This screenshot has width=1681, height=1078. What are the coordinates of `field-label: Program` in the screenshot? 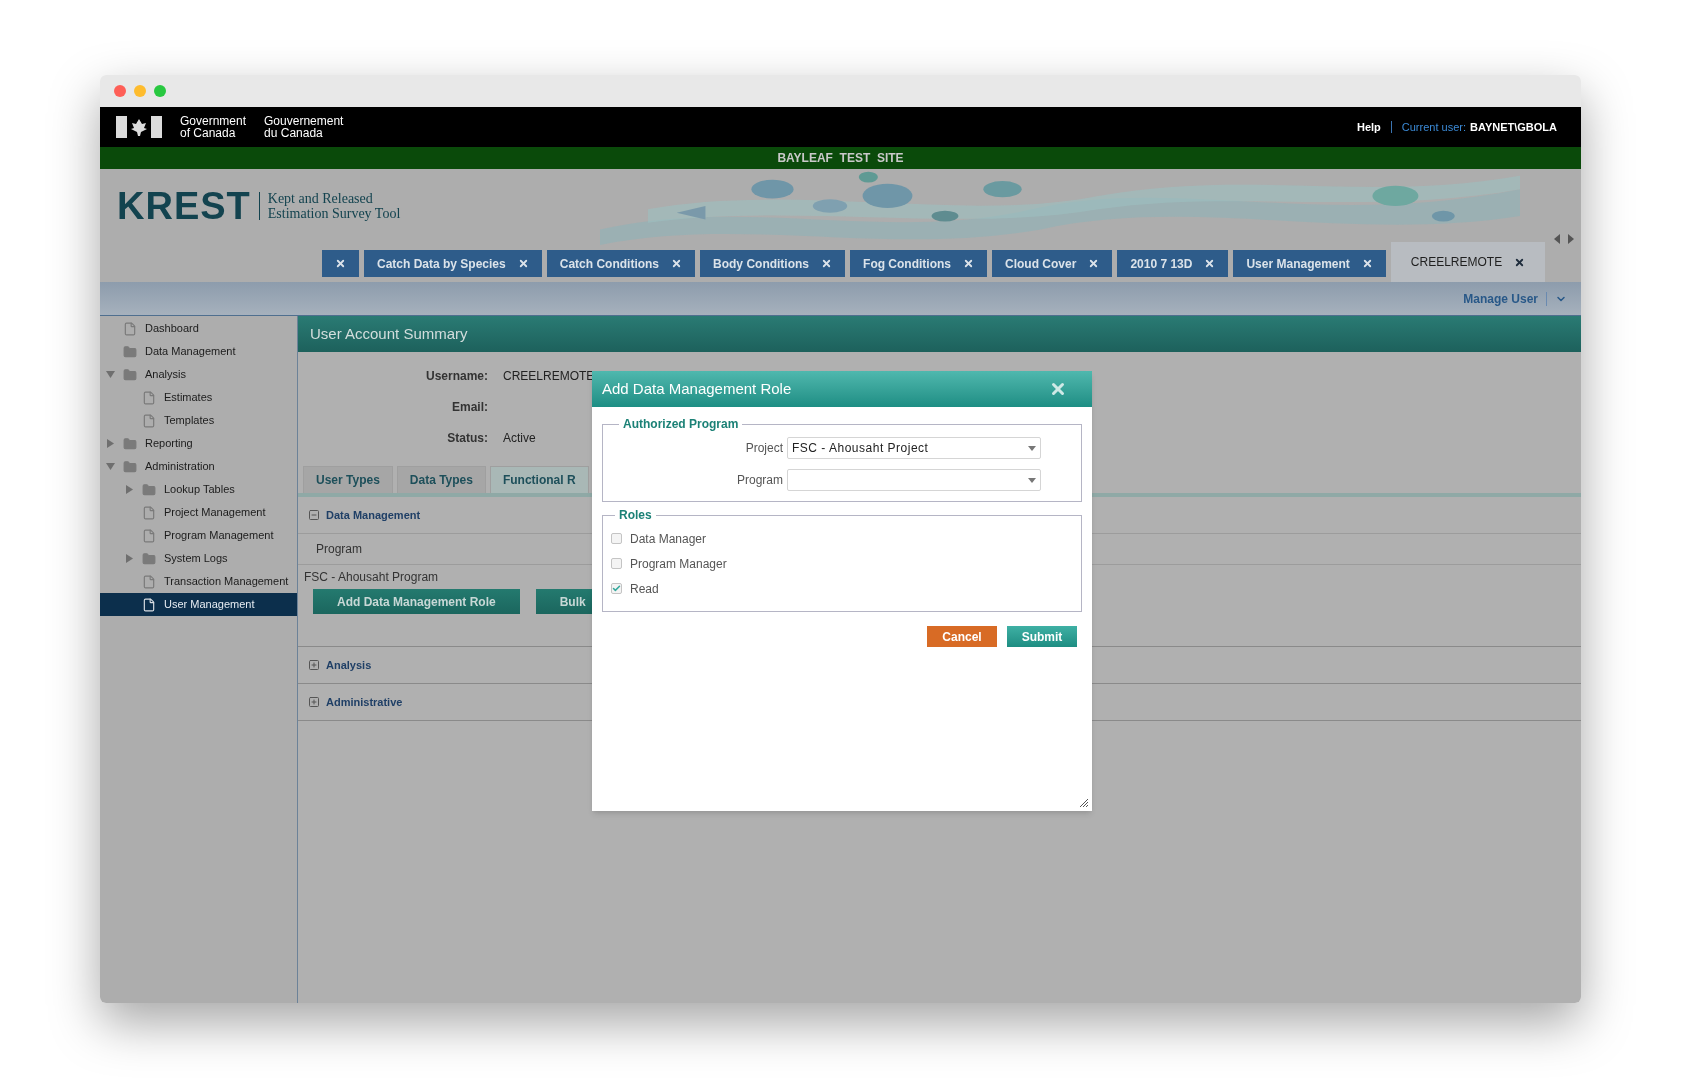 It's located at (760, 480).